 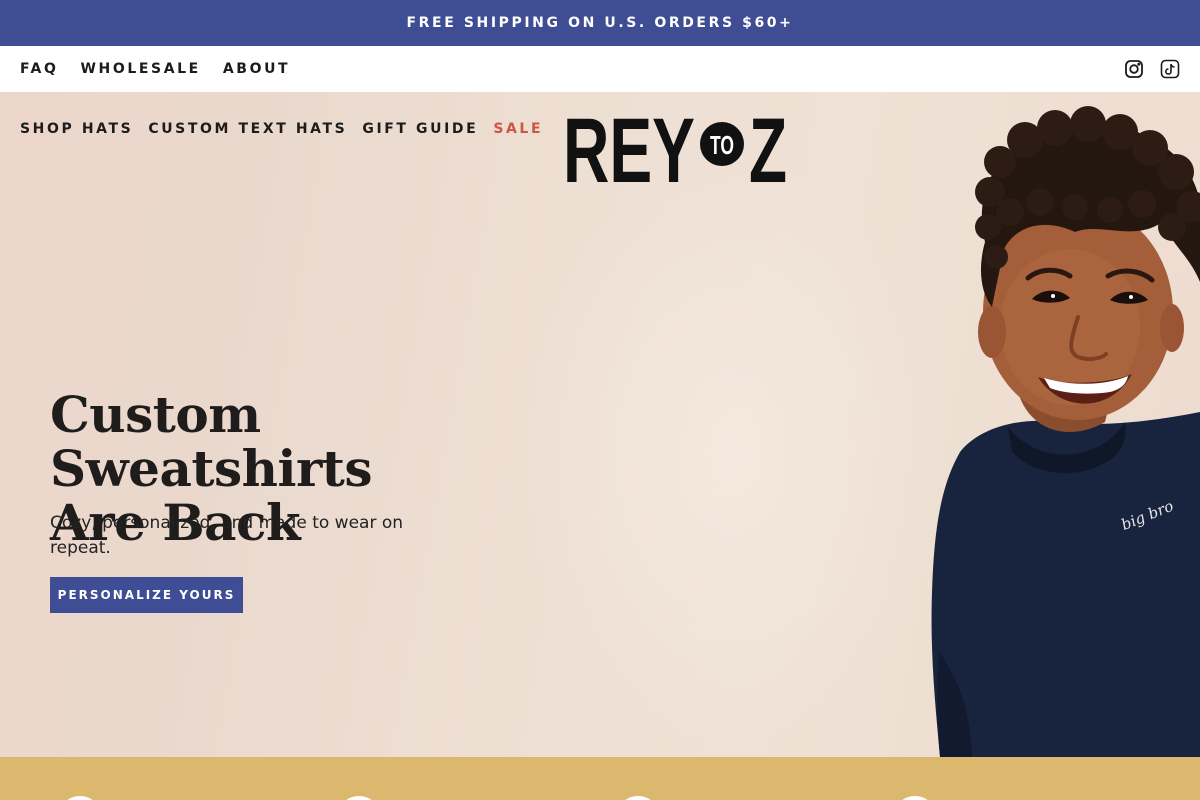 What do you see at coordinates (211, 441) in the screenshot?
I see `hero-title-line-1: Custom Sweatshirts` at bounding box center [211, 441].